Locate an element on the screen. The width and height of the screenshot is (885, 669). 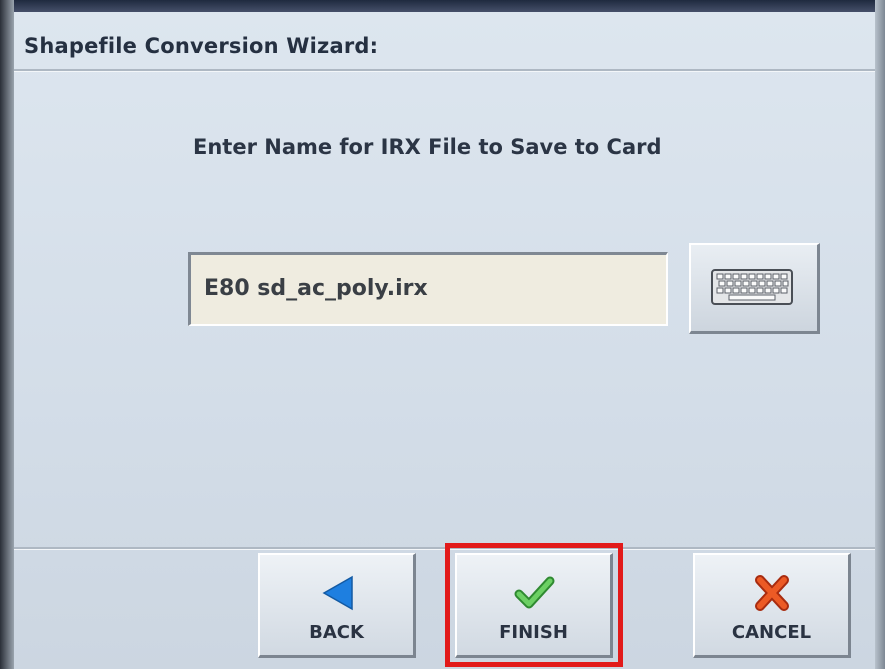
back-button: BACK is located at coordinates (337, 605).